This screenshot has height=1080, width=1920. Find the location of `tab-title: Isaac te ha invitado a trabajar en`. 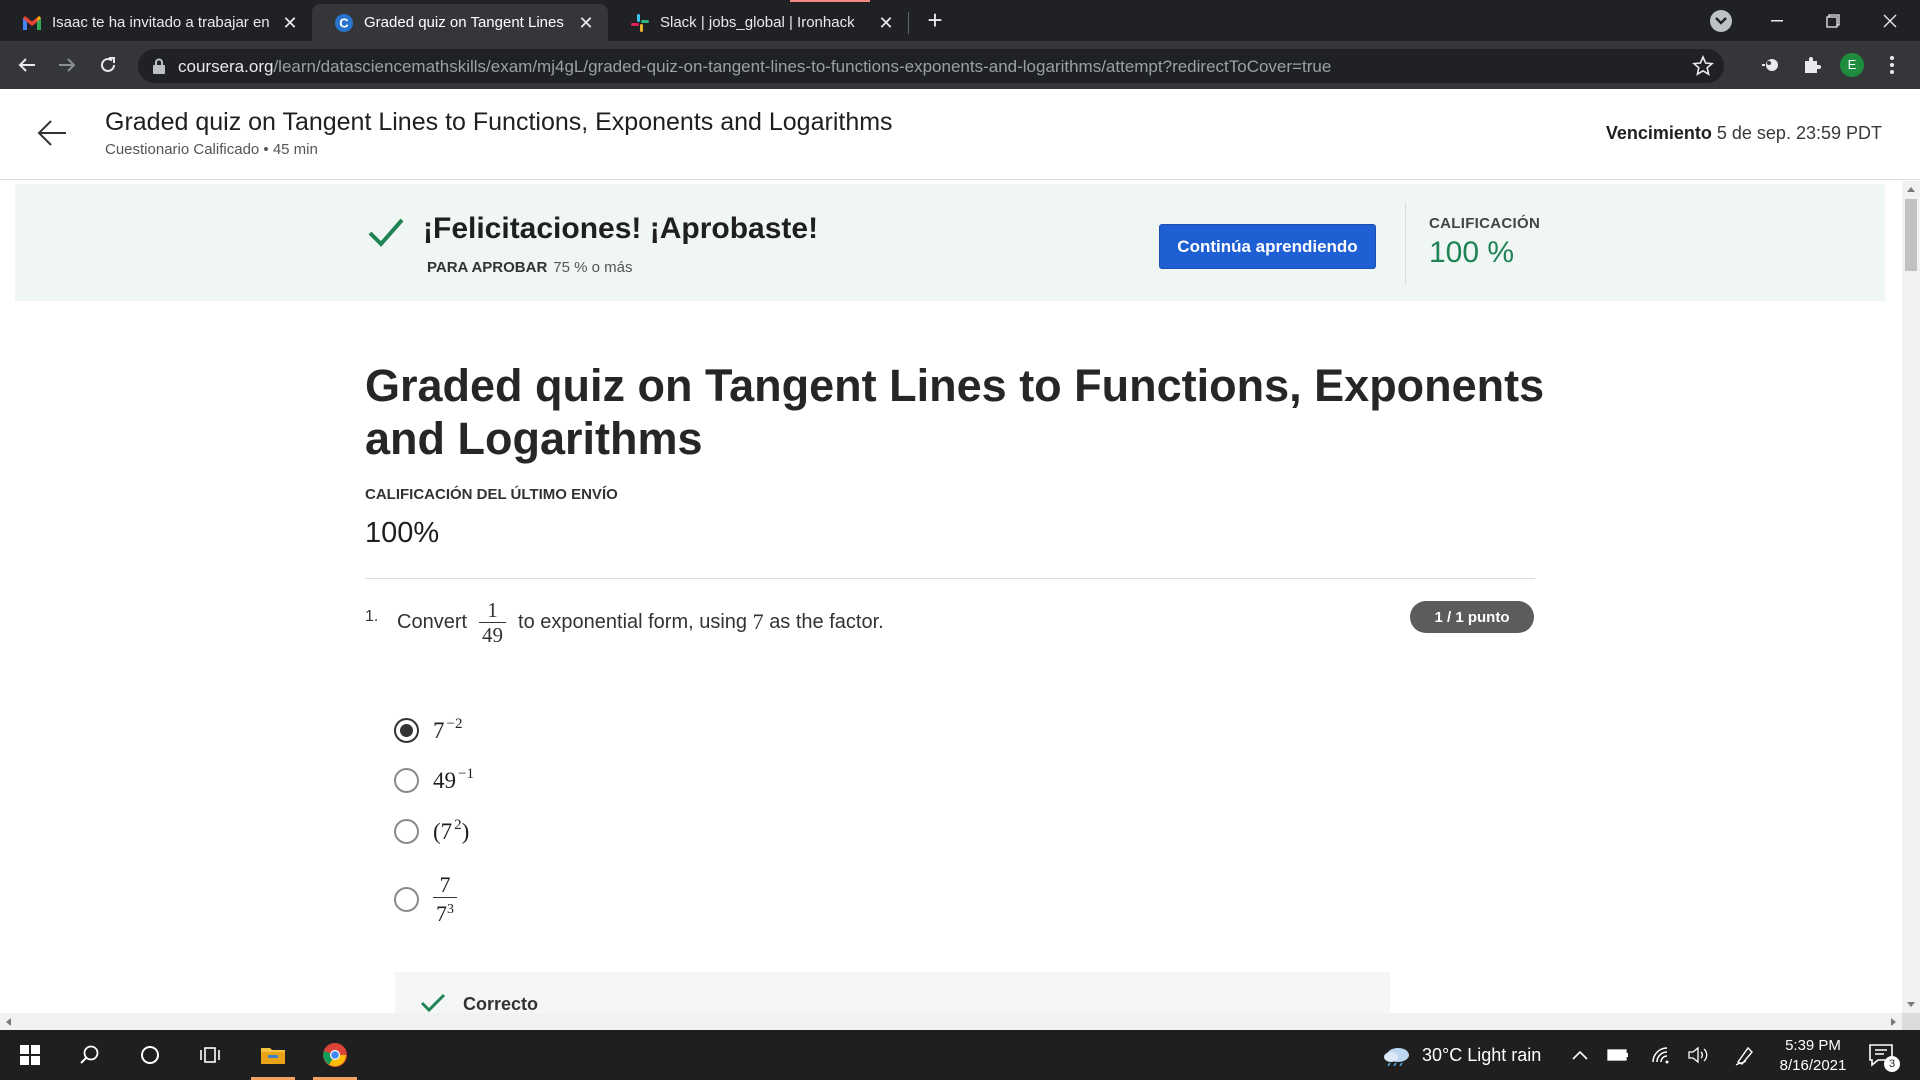

tab-title: Isaac te ha invitado a trabajar en is located at coordinates (161, 22).